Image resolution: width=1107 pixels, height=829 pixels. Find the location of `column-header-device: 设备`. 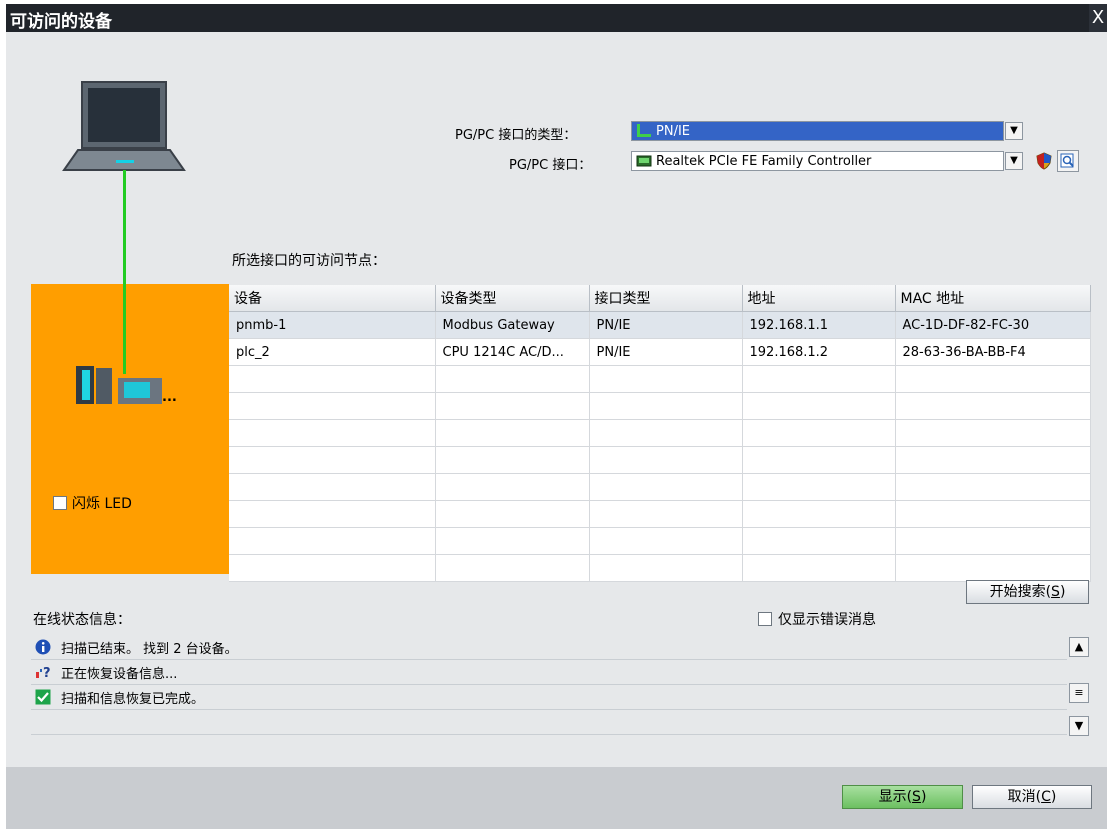

column-header-device: 设备 is located at coordinates (332, 298).